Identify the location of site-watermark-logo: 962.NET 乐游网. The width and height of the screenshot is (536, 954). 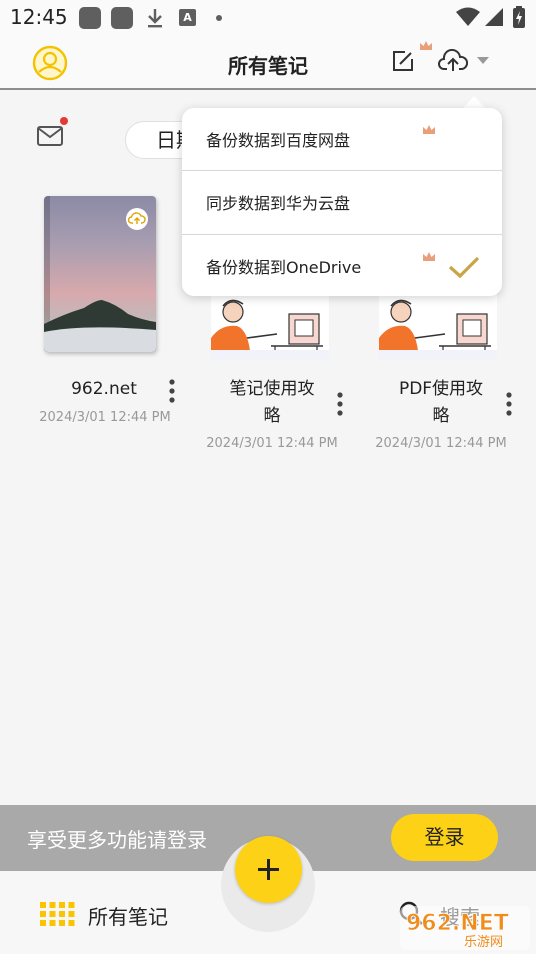
(465, 928).